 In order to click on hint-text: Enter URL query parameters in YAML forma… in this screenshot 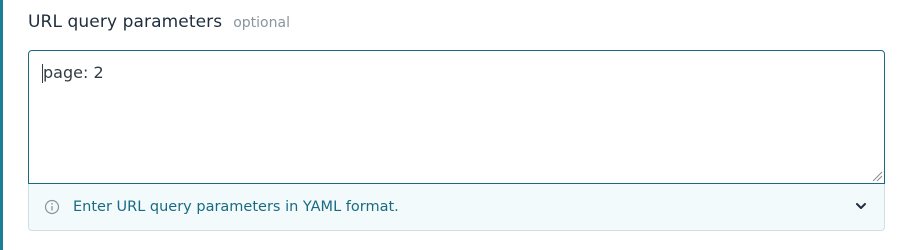, I will do `click(236, 207)`.